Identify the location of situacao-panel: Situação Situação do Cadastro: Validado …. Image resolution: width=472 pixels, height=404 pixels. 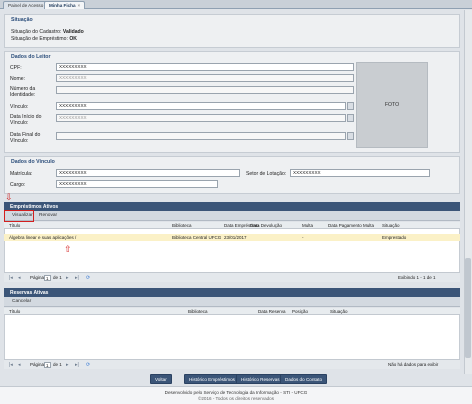
(232, 31).